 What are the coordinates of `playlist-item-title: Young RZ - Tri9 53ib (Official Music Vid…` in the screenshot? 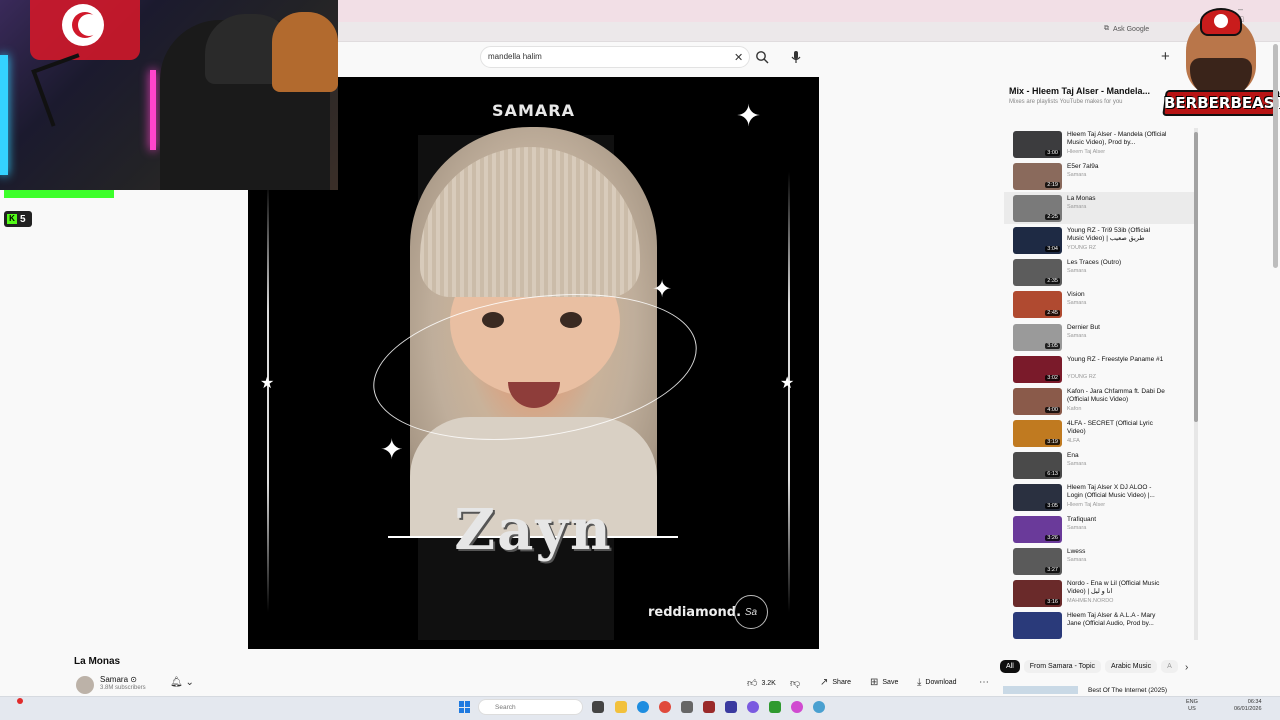 It's located at (1117, 235).